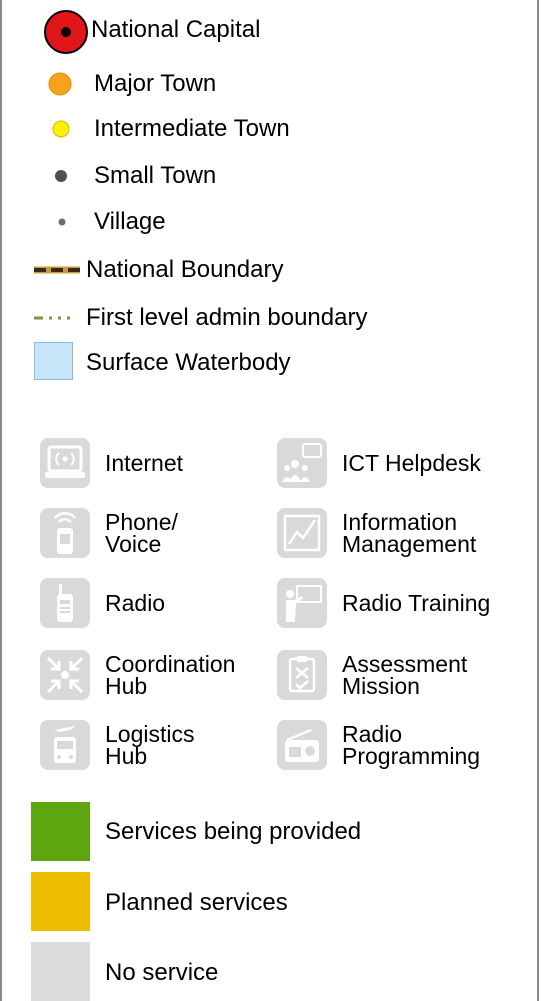 The height and width of the screenshot is (1001, 541). What do you see at coordinates (57, 270) in the screenshot?
I see `national-boundary-symbol` at bounding box center [57, 270].